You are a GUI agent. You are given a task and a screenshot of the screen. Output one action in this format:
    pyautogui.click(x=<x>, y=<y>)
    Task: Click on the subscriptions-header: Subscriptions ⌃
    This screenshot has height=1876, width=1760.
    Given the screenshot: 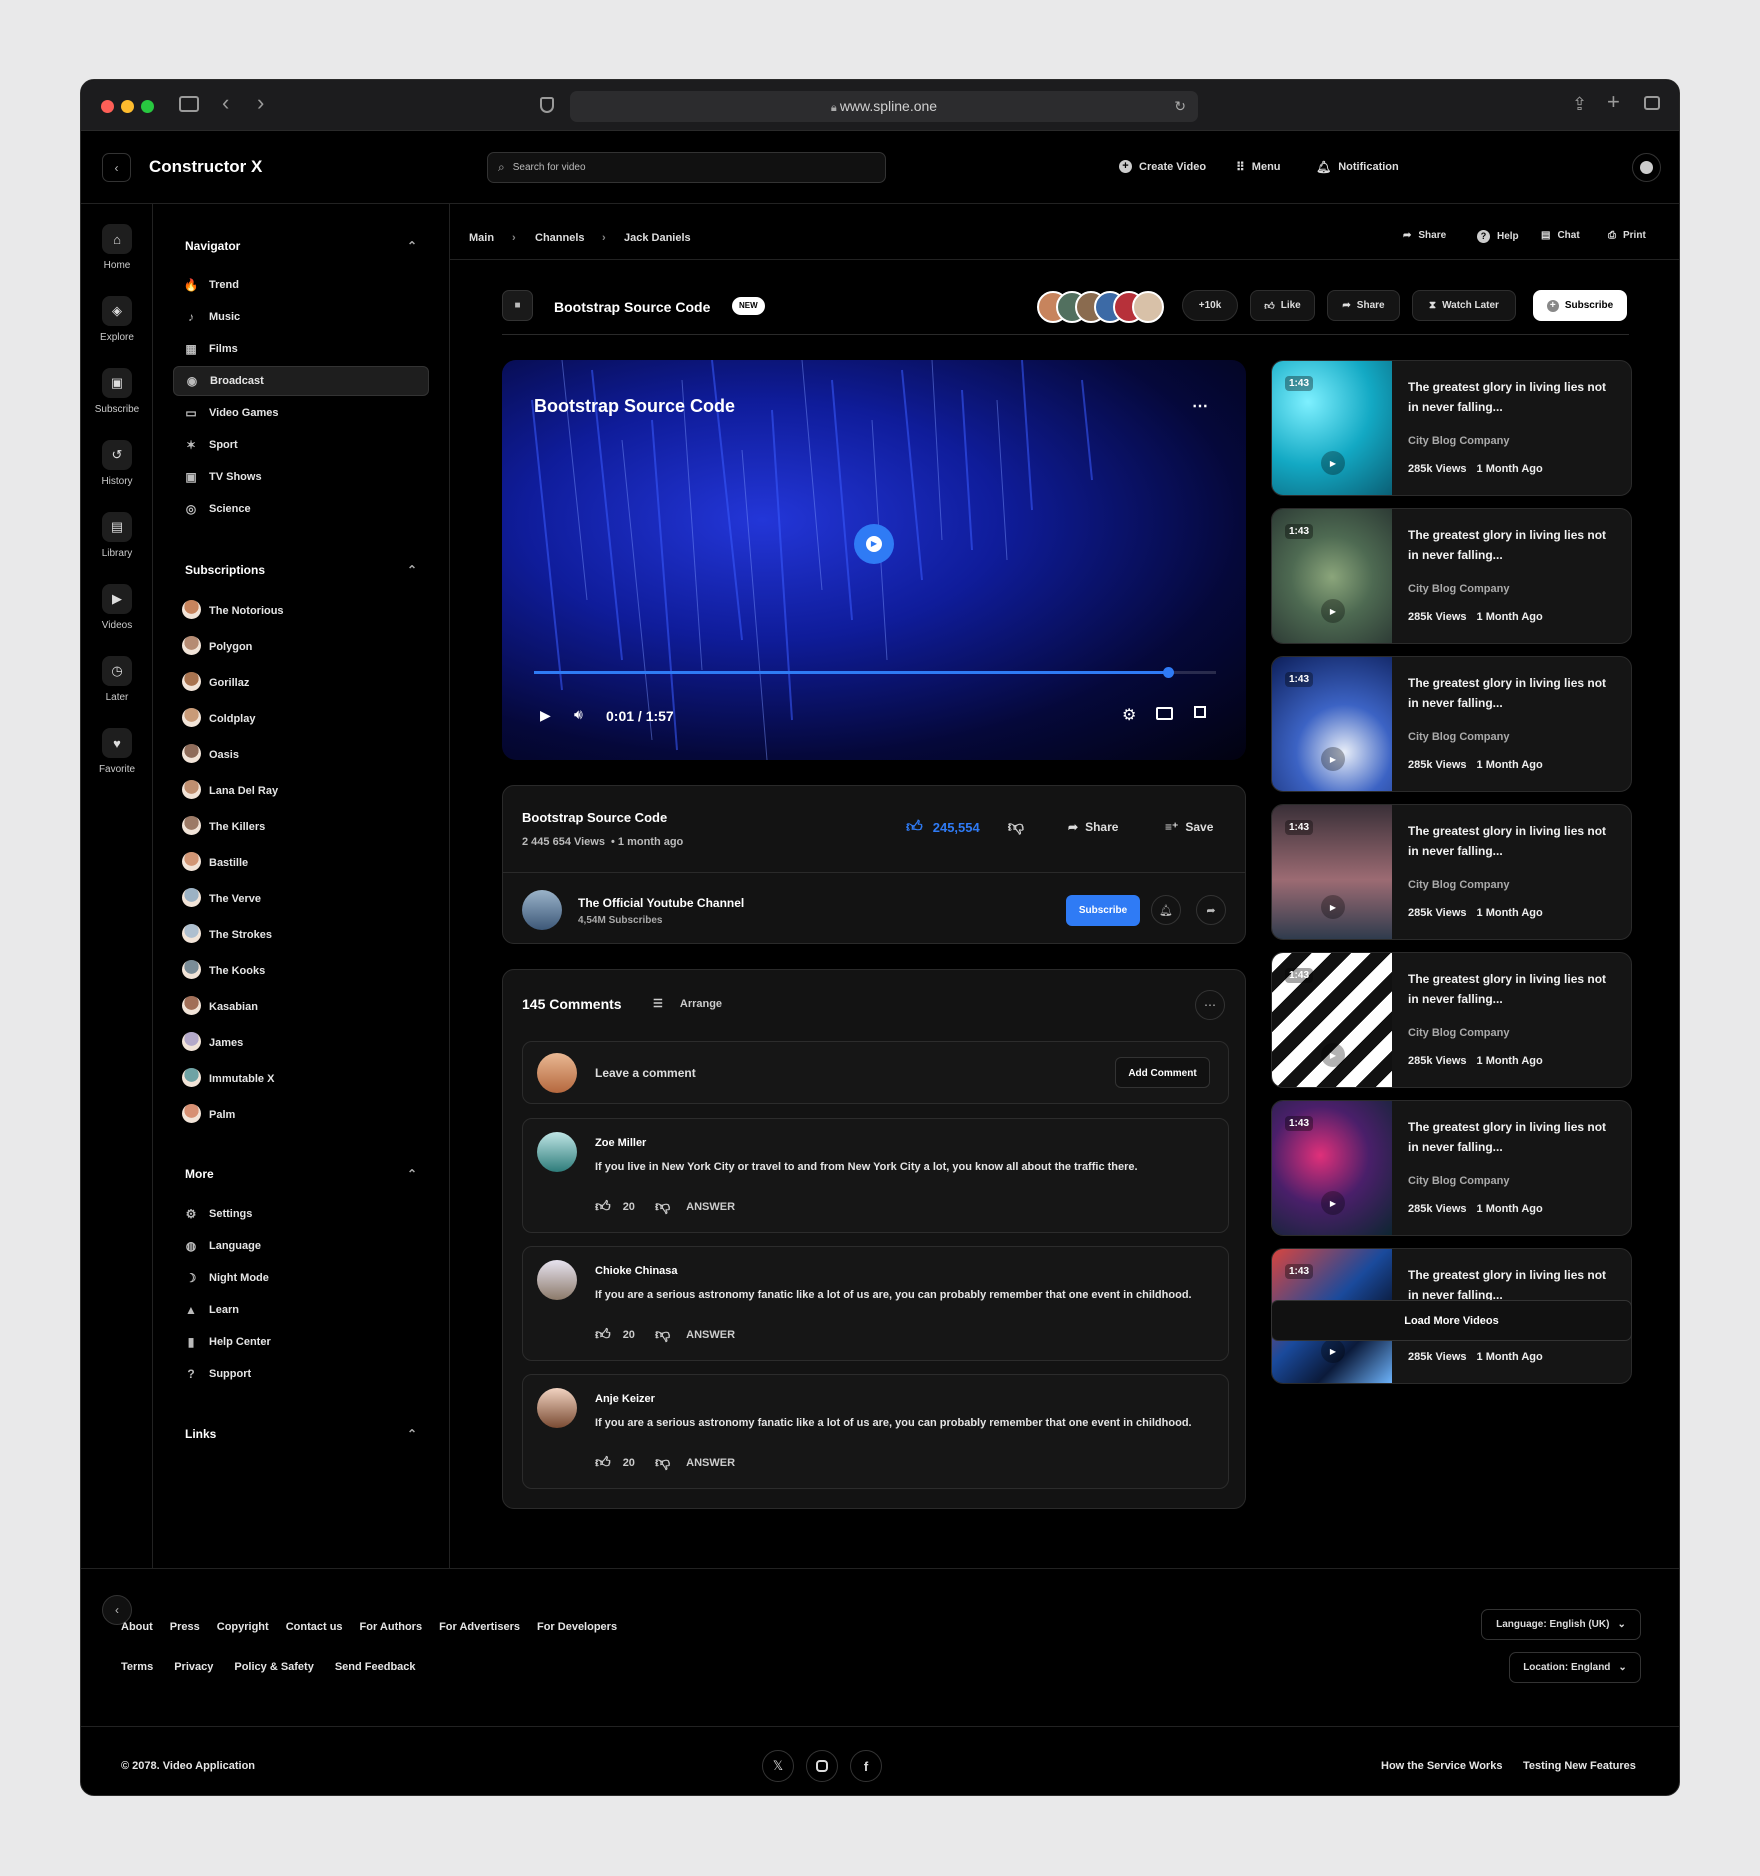 What is the action you would take?
    pyautogui.click(x=301, y=570)
    